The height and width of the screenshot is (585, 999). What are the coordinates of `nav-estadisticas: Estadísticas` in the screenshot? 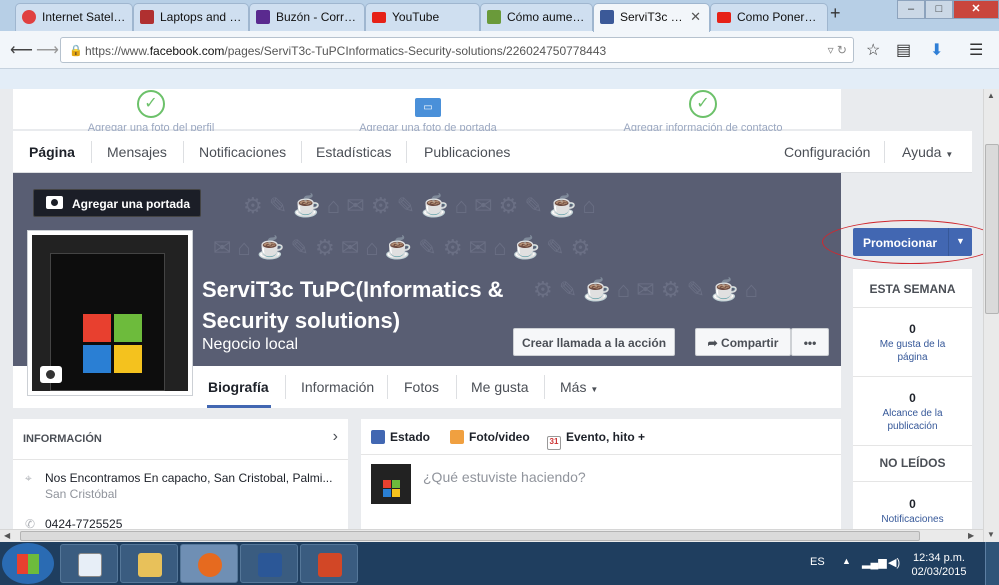 It's located at (353, 152).